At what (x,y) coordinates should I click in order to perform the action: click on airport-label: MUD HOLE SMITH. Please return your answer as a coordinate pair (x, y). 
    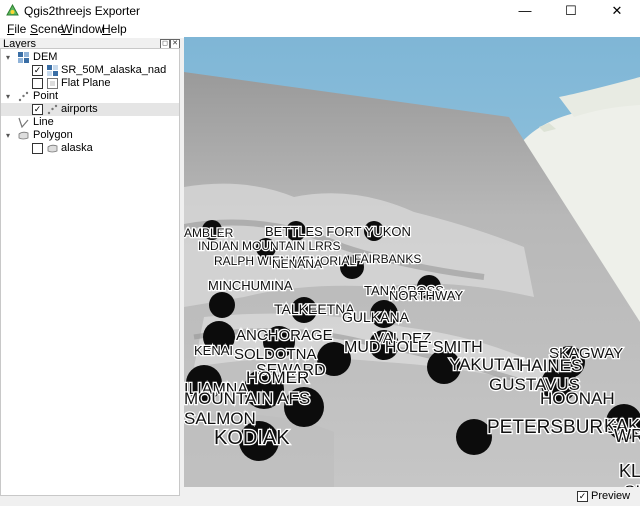
    Looking at the image, I should click on (413, 347).